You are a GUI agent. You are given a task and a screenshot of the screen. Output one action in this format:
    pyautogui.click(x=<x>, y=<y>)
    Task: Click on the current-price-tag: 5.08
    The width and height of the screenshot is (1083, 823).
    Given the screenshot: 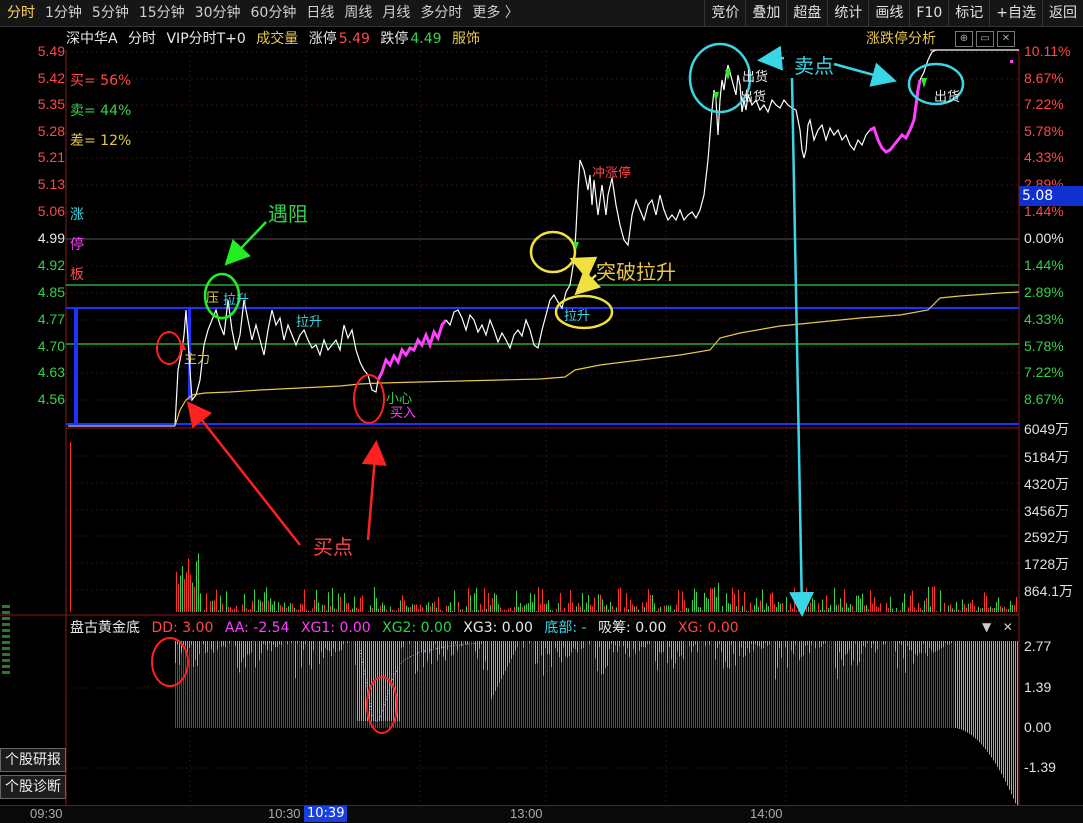 What is the action you would take?
    pyautogui.click(x=1051, y=196)
    